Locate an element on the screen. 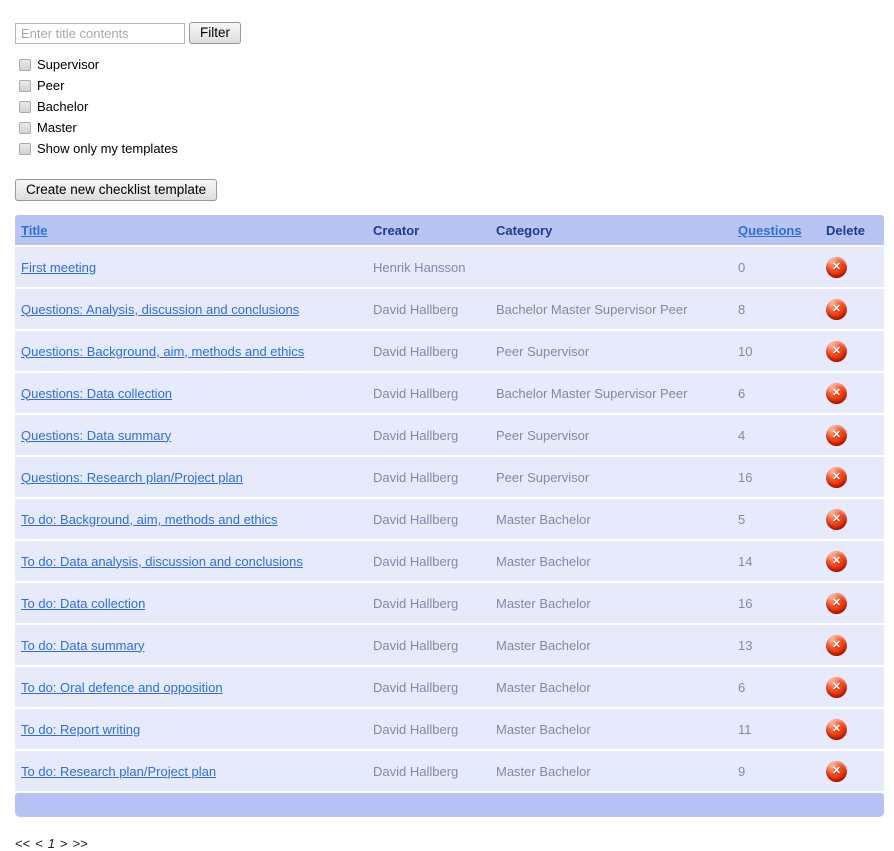 The width and height of the screenshot is (894, 851). title-filter-input is located at coordinates (100, 33).